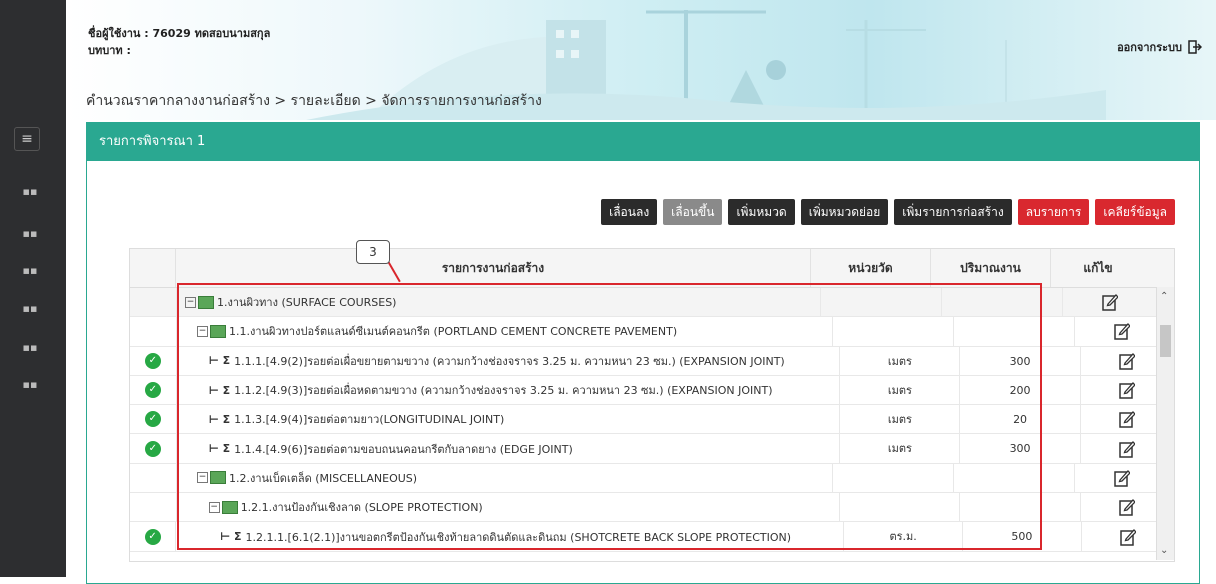 The width and height of the screenshot is (1216, 584). What do you see at coordinates (844, 212) in the screenshot?
I see `add-subcategory-button: เพิ่มหมวดย่อย` at bounding box center [844, 212].